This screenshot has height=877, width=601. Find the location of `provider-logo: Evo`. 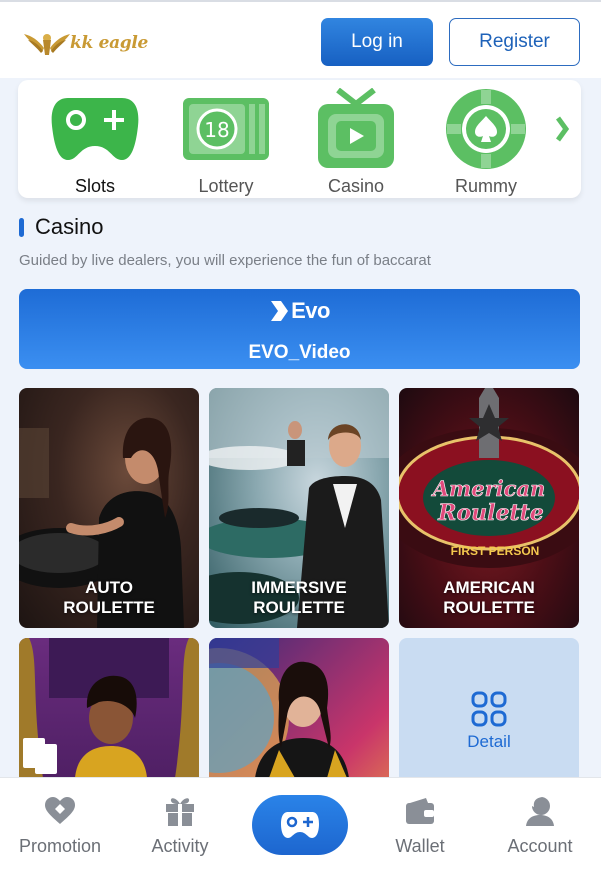

provider-logo: Evo is located at coordinates (299, 311).